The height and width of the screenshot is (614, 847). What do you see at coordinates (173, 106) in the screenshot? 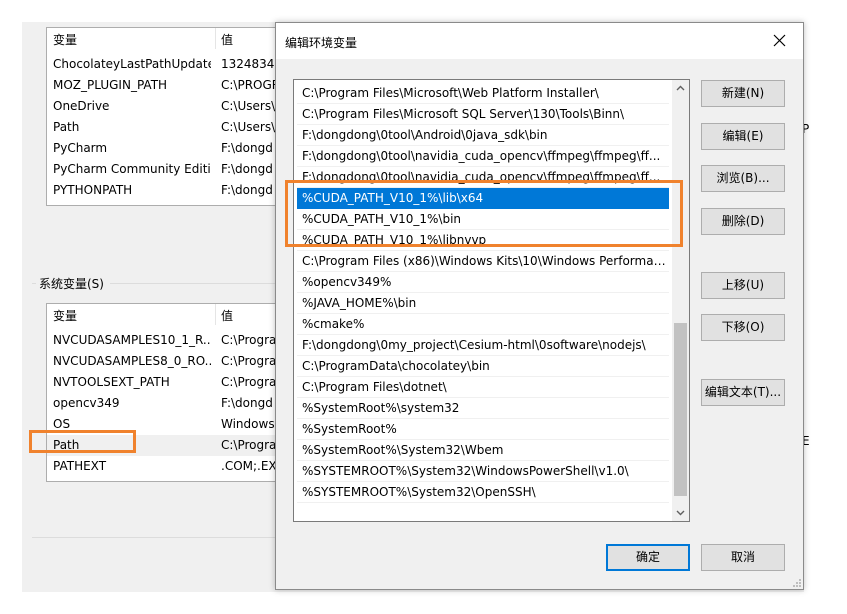
I see `table-row: OneDrive C:\Users\` at bounding box center [173, 106].